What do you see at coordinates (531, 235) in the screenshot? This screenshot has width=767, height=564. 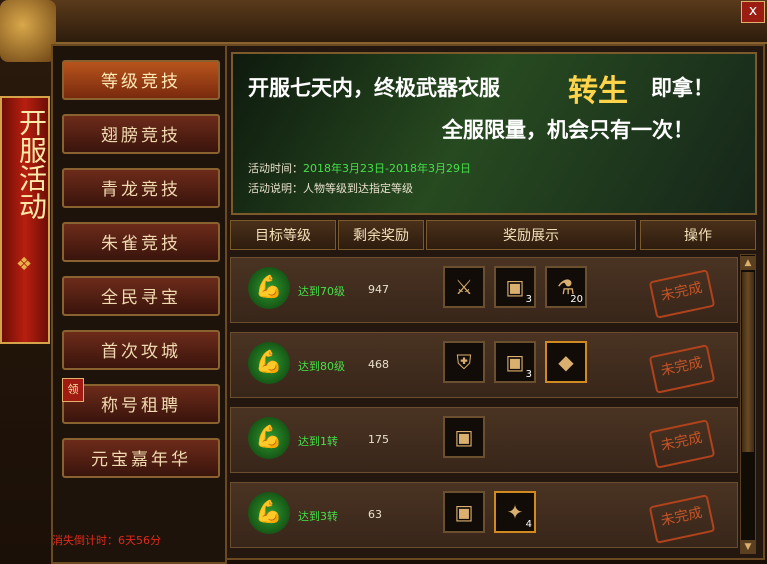 I see `header-rewards: 奖励展示` at bounding box center [531, 235].